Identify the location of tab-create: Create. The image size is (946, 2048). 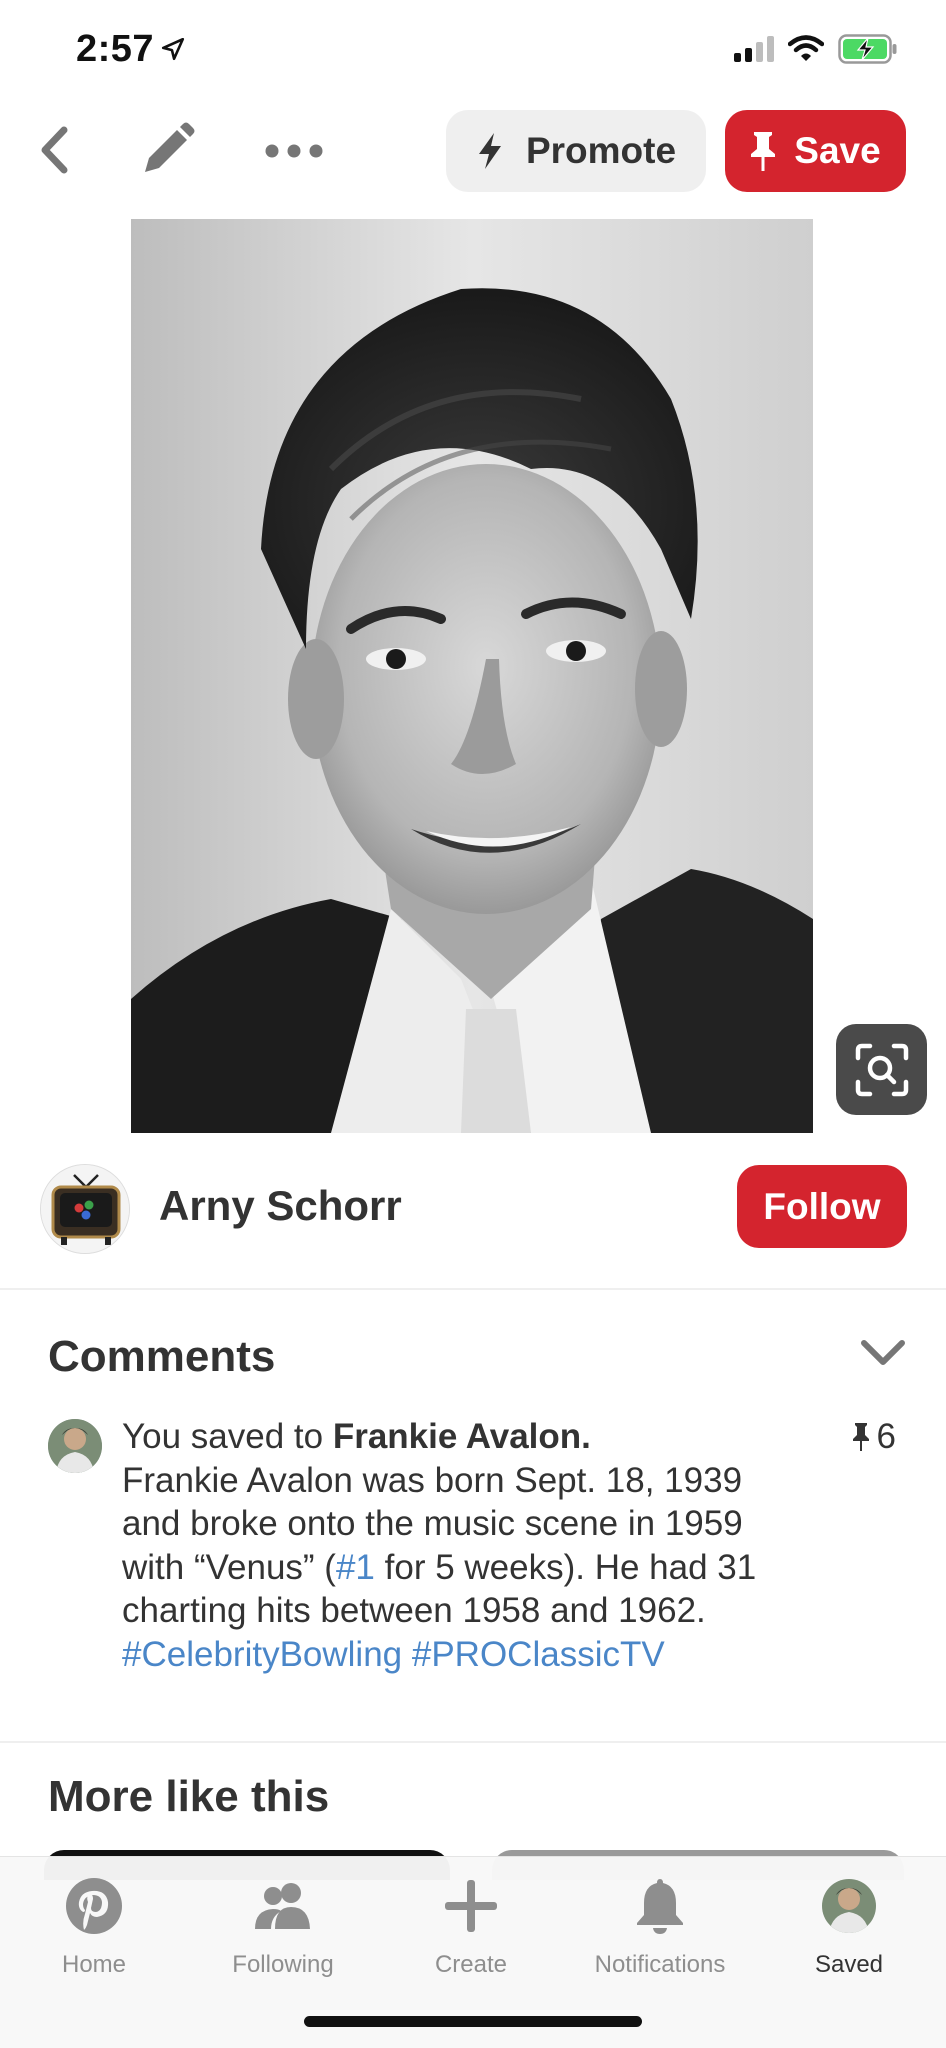
(471, 1927).